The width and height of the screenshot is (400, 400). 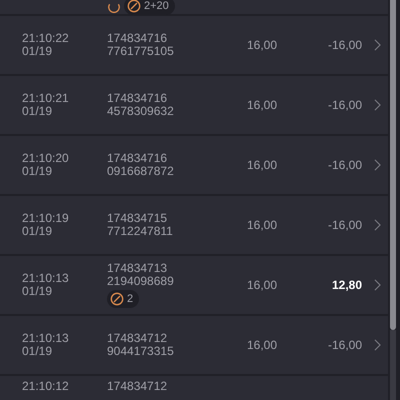 I want to click on id-text: 174834715, so click(x=137, y=218).